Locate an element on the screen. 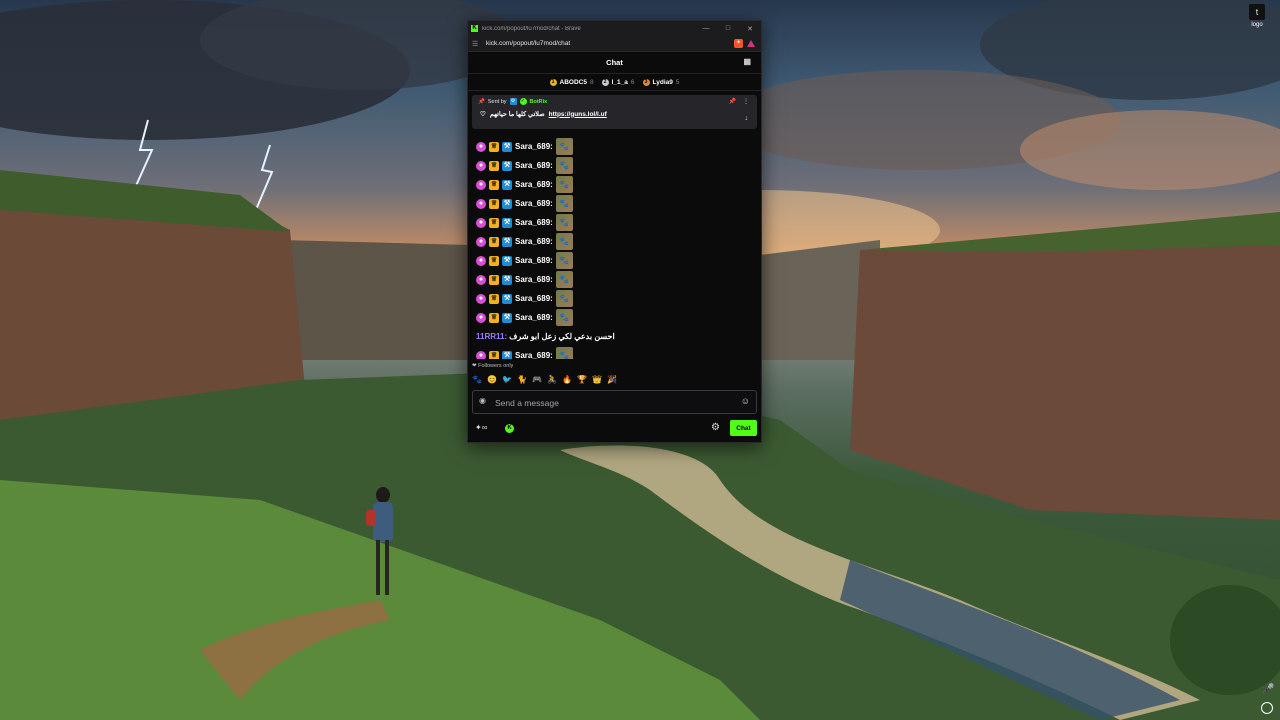  leader-name: l_1_a is located at coordinates (619, 82).